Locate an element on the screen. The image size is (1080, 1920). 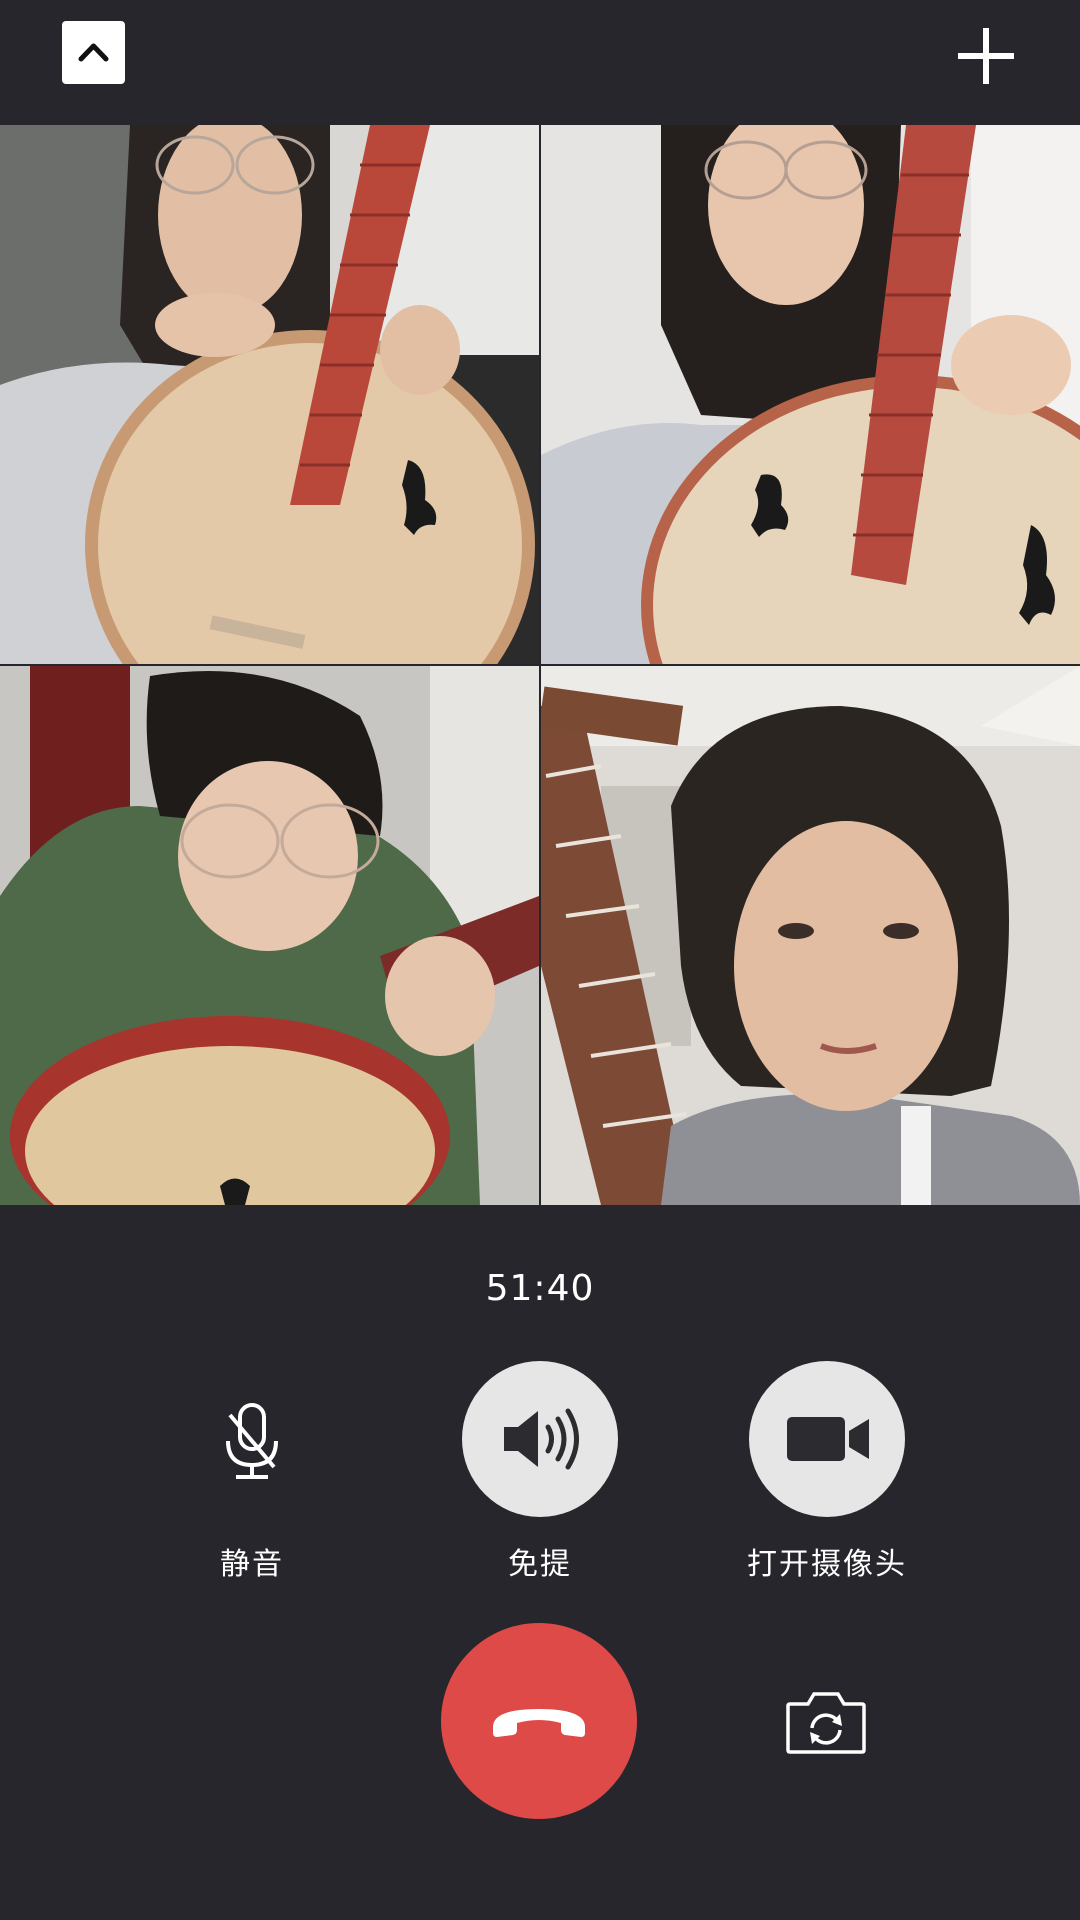
minimize-button is located at coordinates (93, 52).